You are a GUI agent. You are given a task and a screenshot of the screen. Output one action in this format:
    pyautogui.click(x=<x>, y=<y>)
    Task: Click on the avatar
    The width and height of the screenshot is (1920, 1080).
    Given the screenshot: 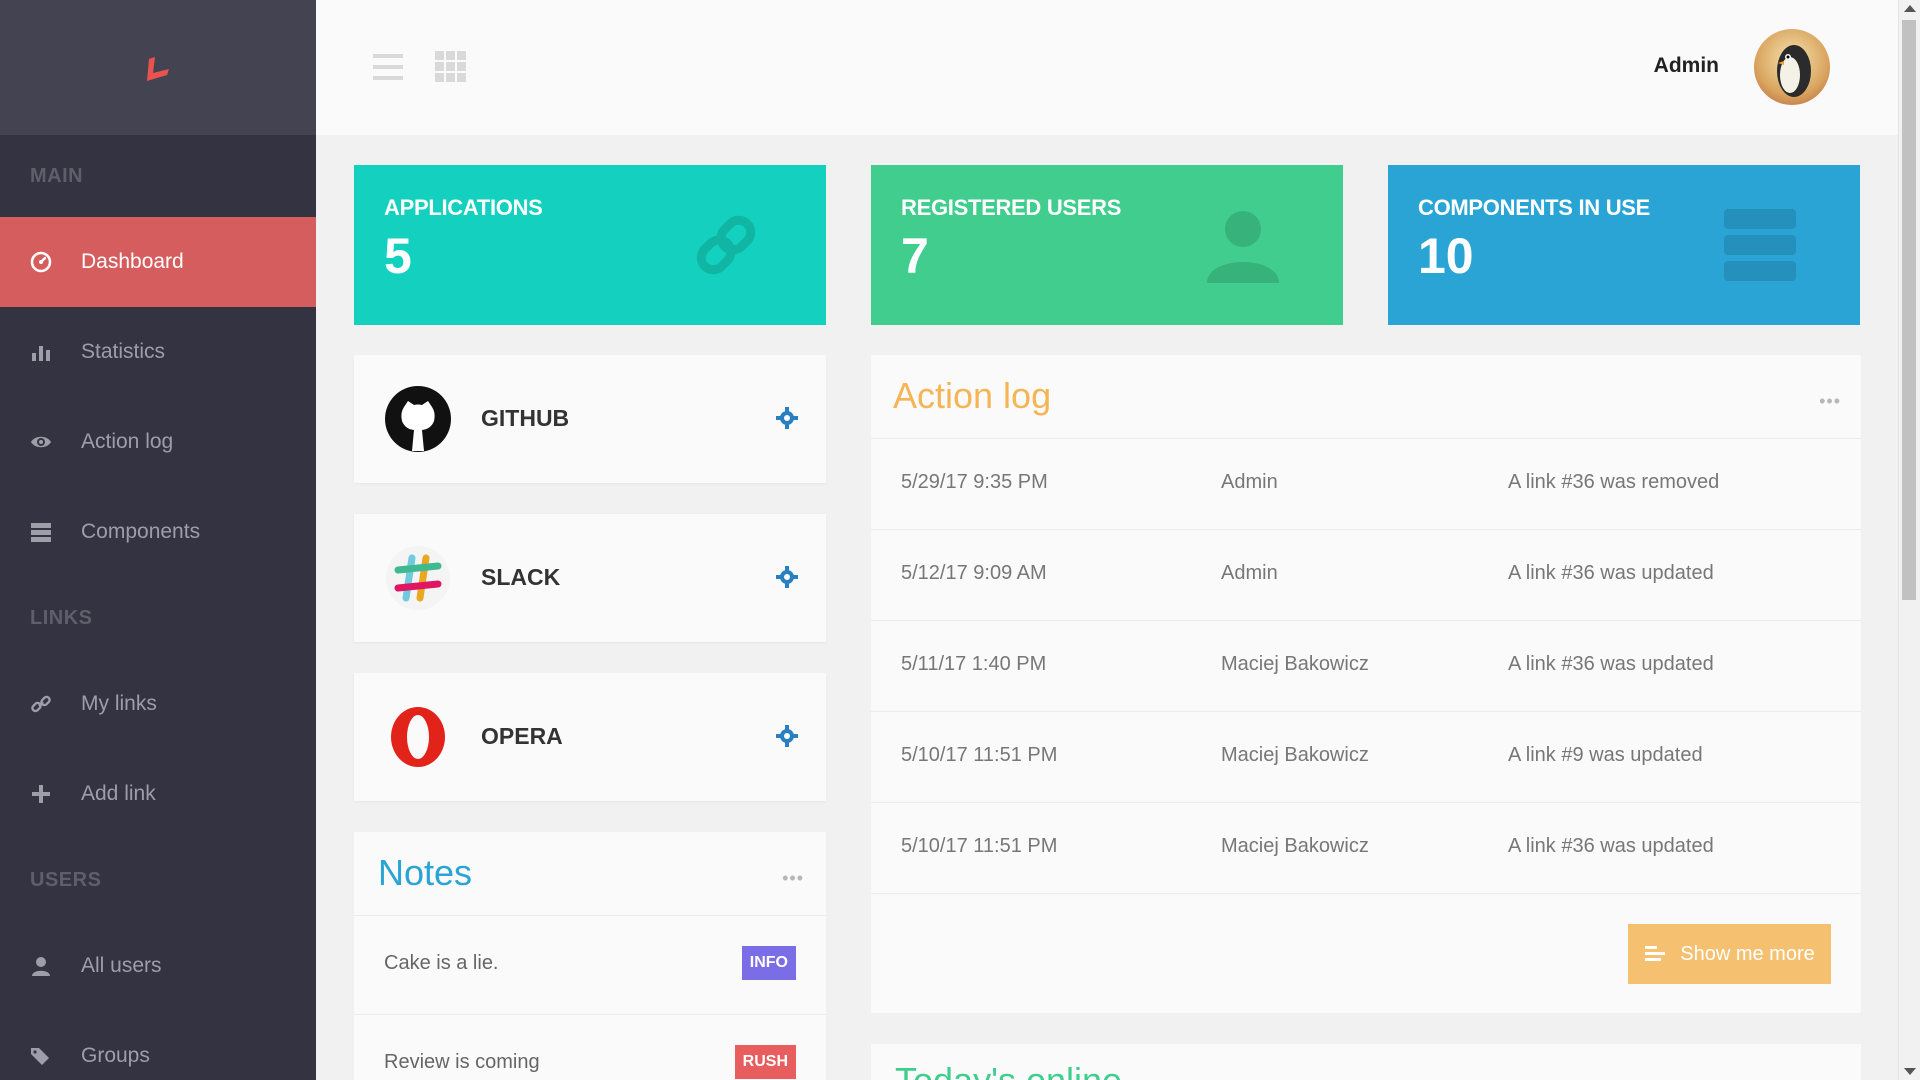 What is the action you would take?
    pyautogui.click(x=1792, y=67)
    